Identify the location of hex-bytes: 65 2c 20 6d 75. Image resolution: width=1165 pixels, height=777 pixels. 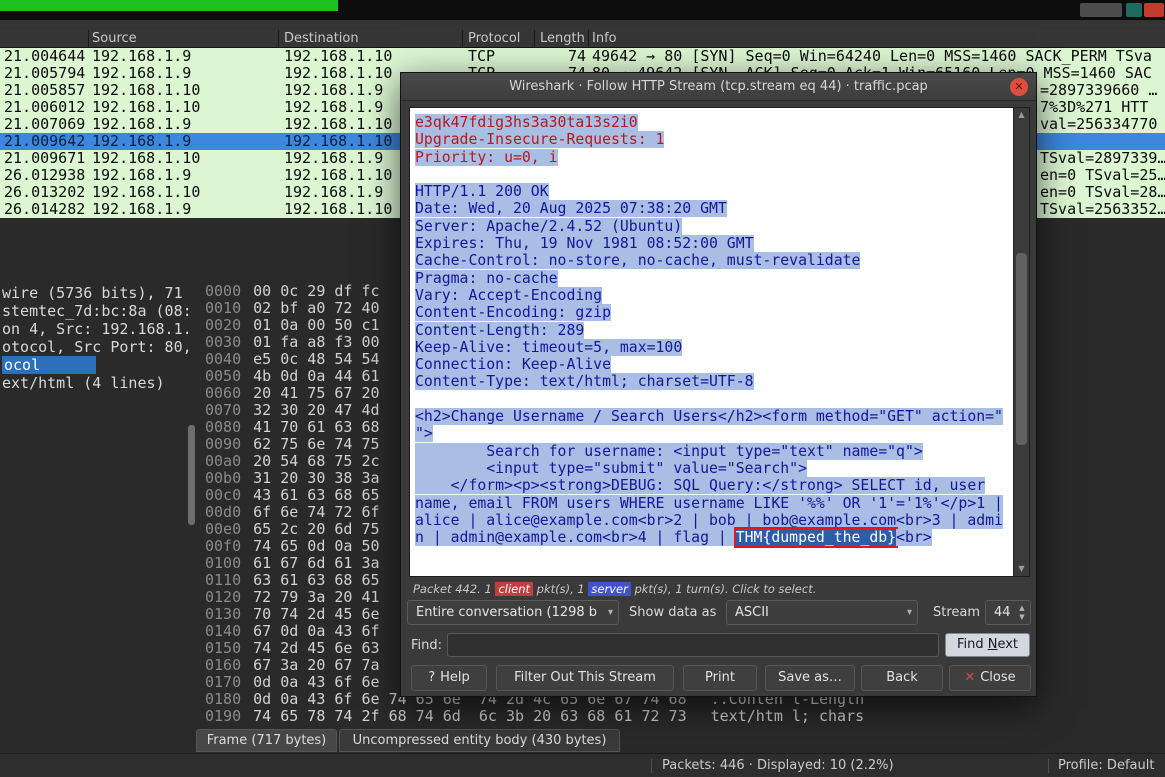
(316, 529).